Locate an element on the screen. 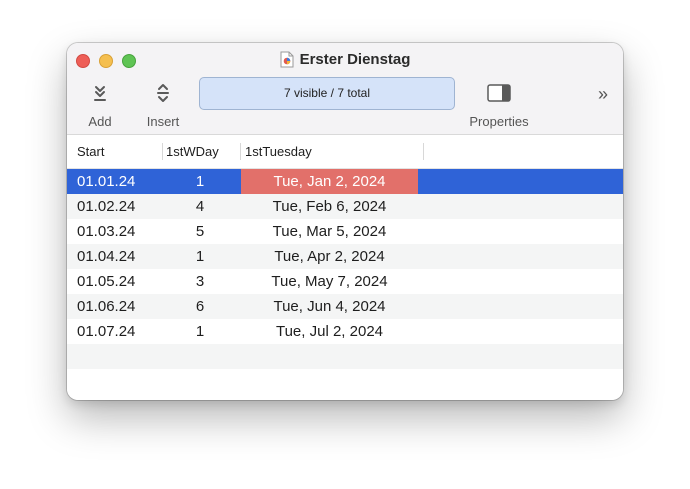  start-cell: 01.06.24 is located at coordinates (106, 306).